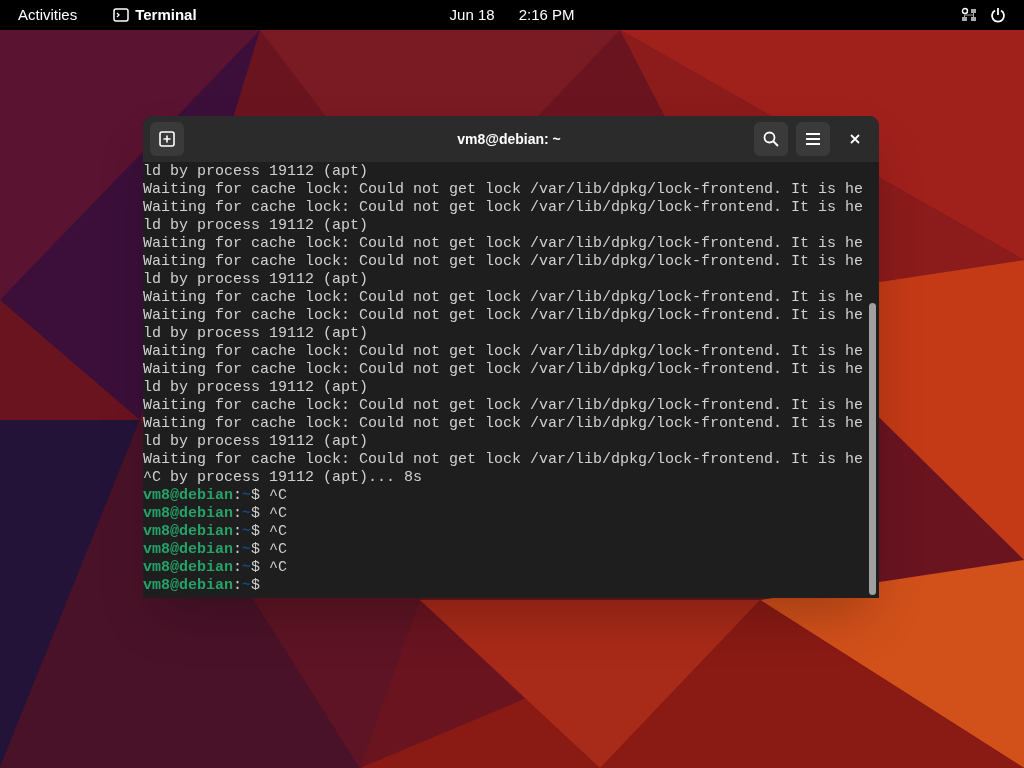  I want to click on search-button, so click(771, 139).